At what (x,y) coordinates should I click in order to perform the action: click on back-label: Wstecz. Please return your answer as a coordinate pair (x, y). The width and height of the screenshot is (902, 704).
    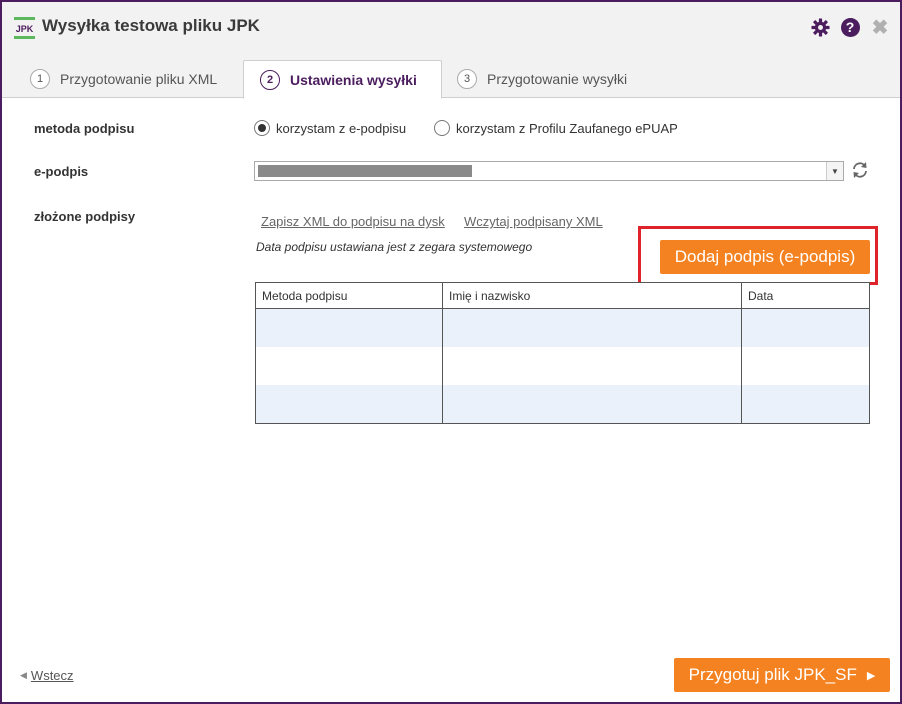
    Looking at the image, I should click on (52, 675).